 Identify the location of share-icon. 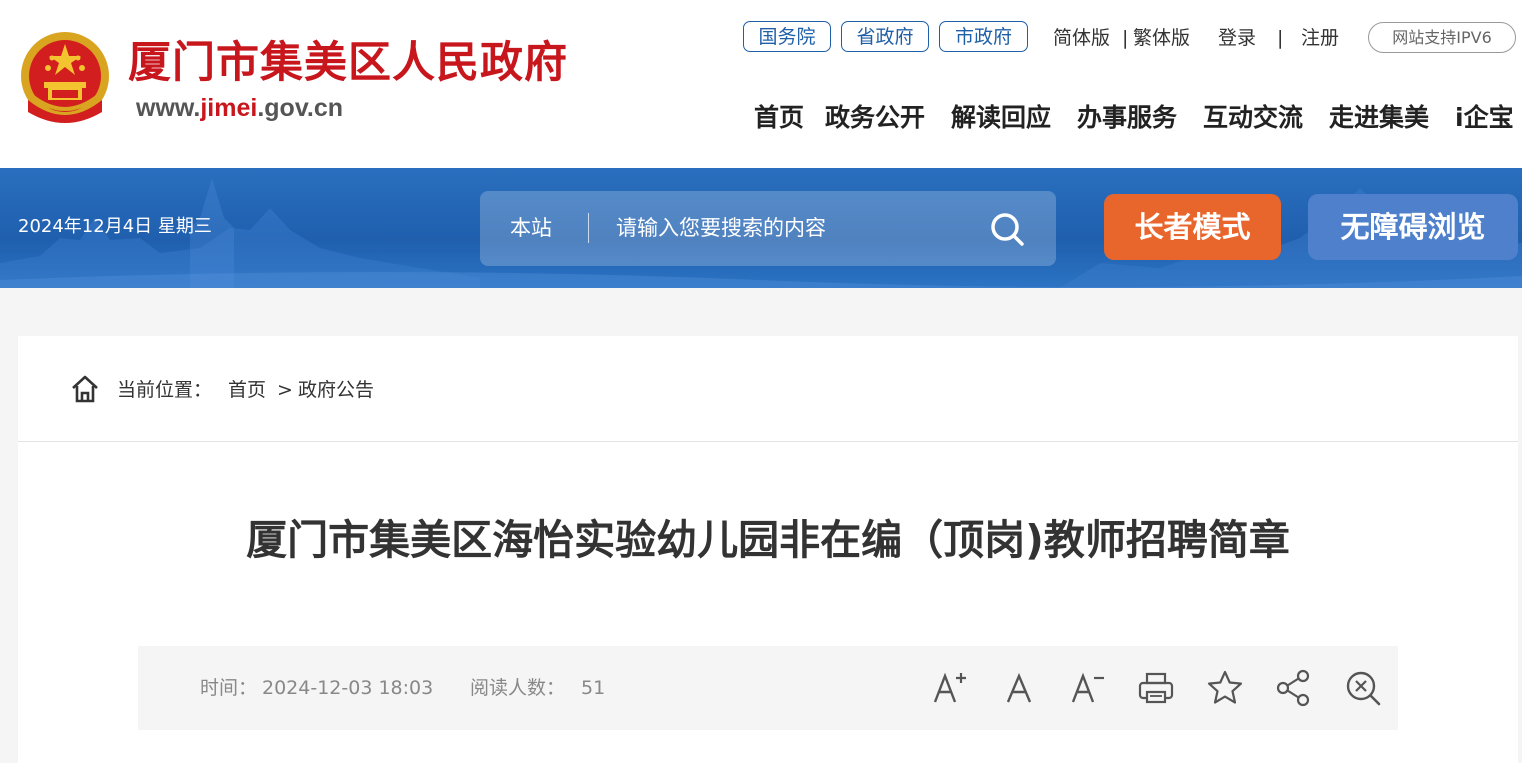
(1294, 688).